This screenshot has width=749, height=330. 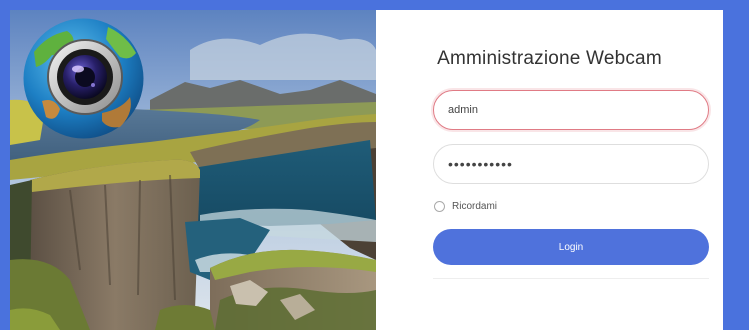 What do you see at coordinates (571, 164) in the screenshot?
I see `password-field` at bounding box center [571, 164].